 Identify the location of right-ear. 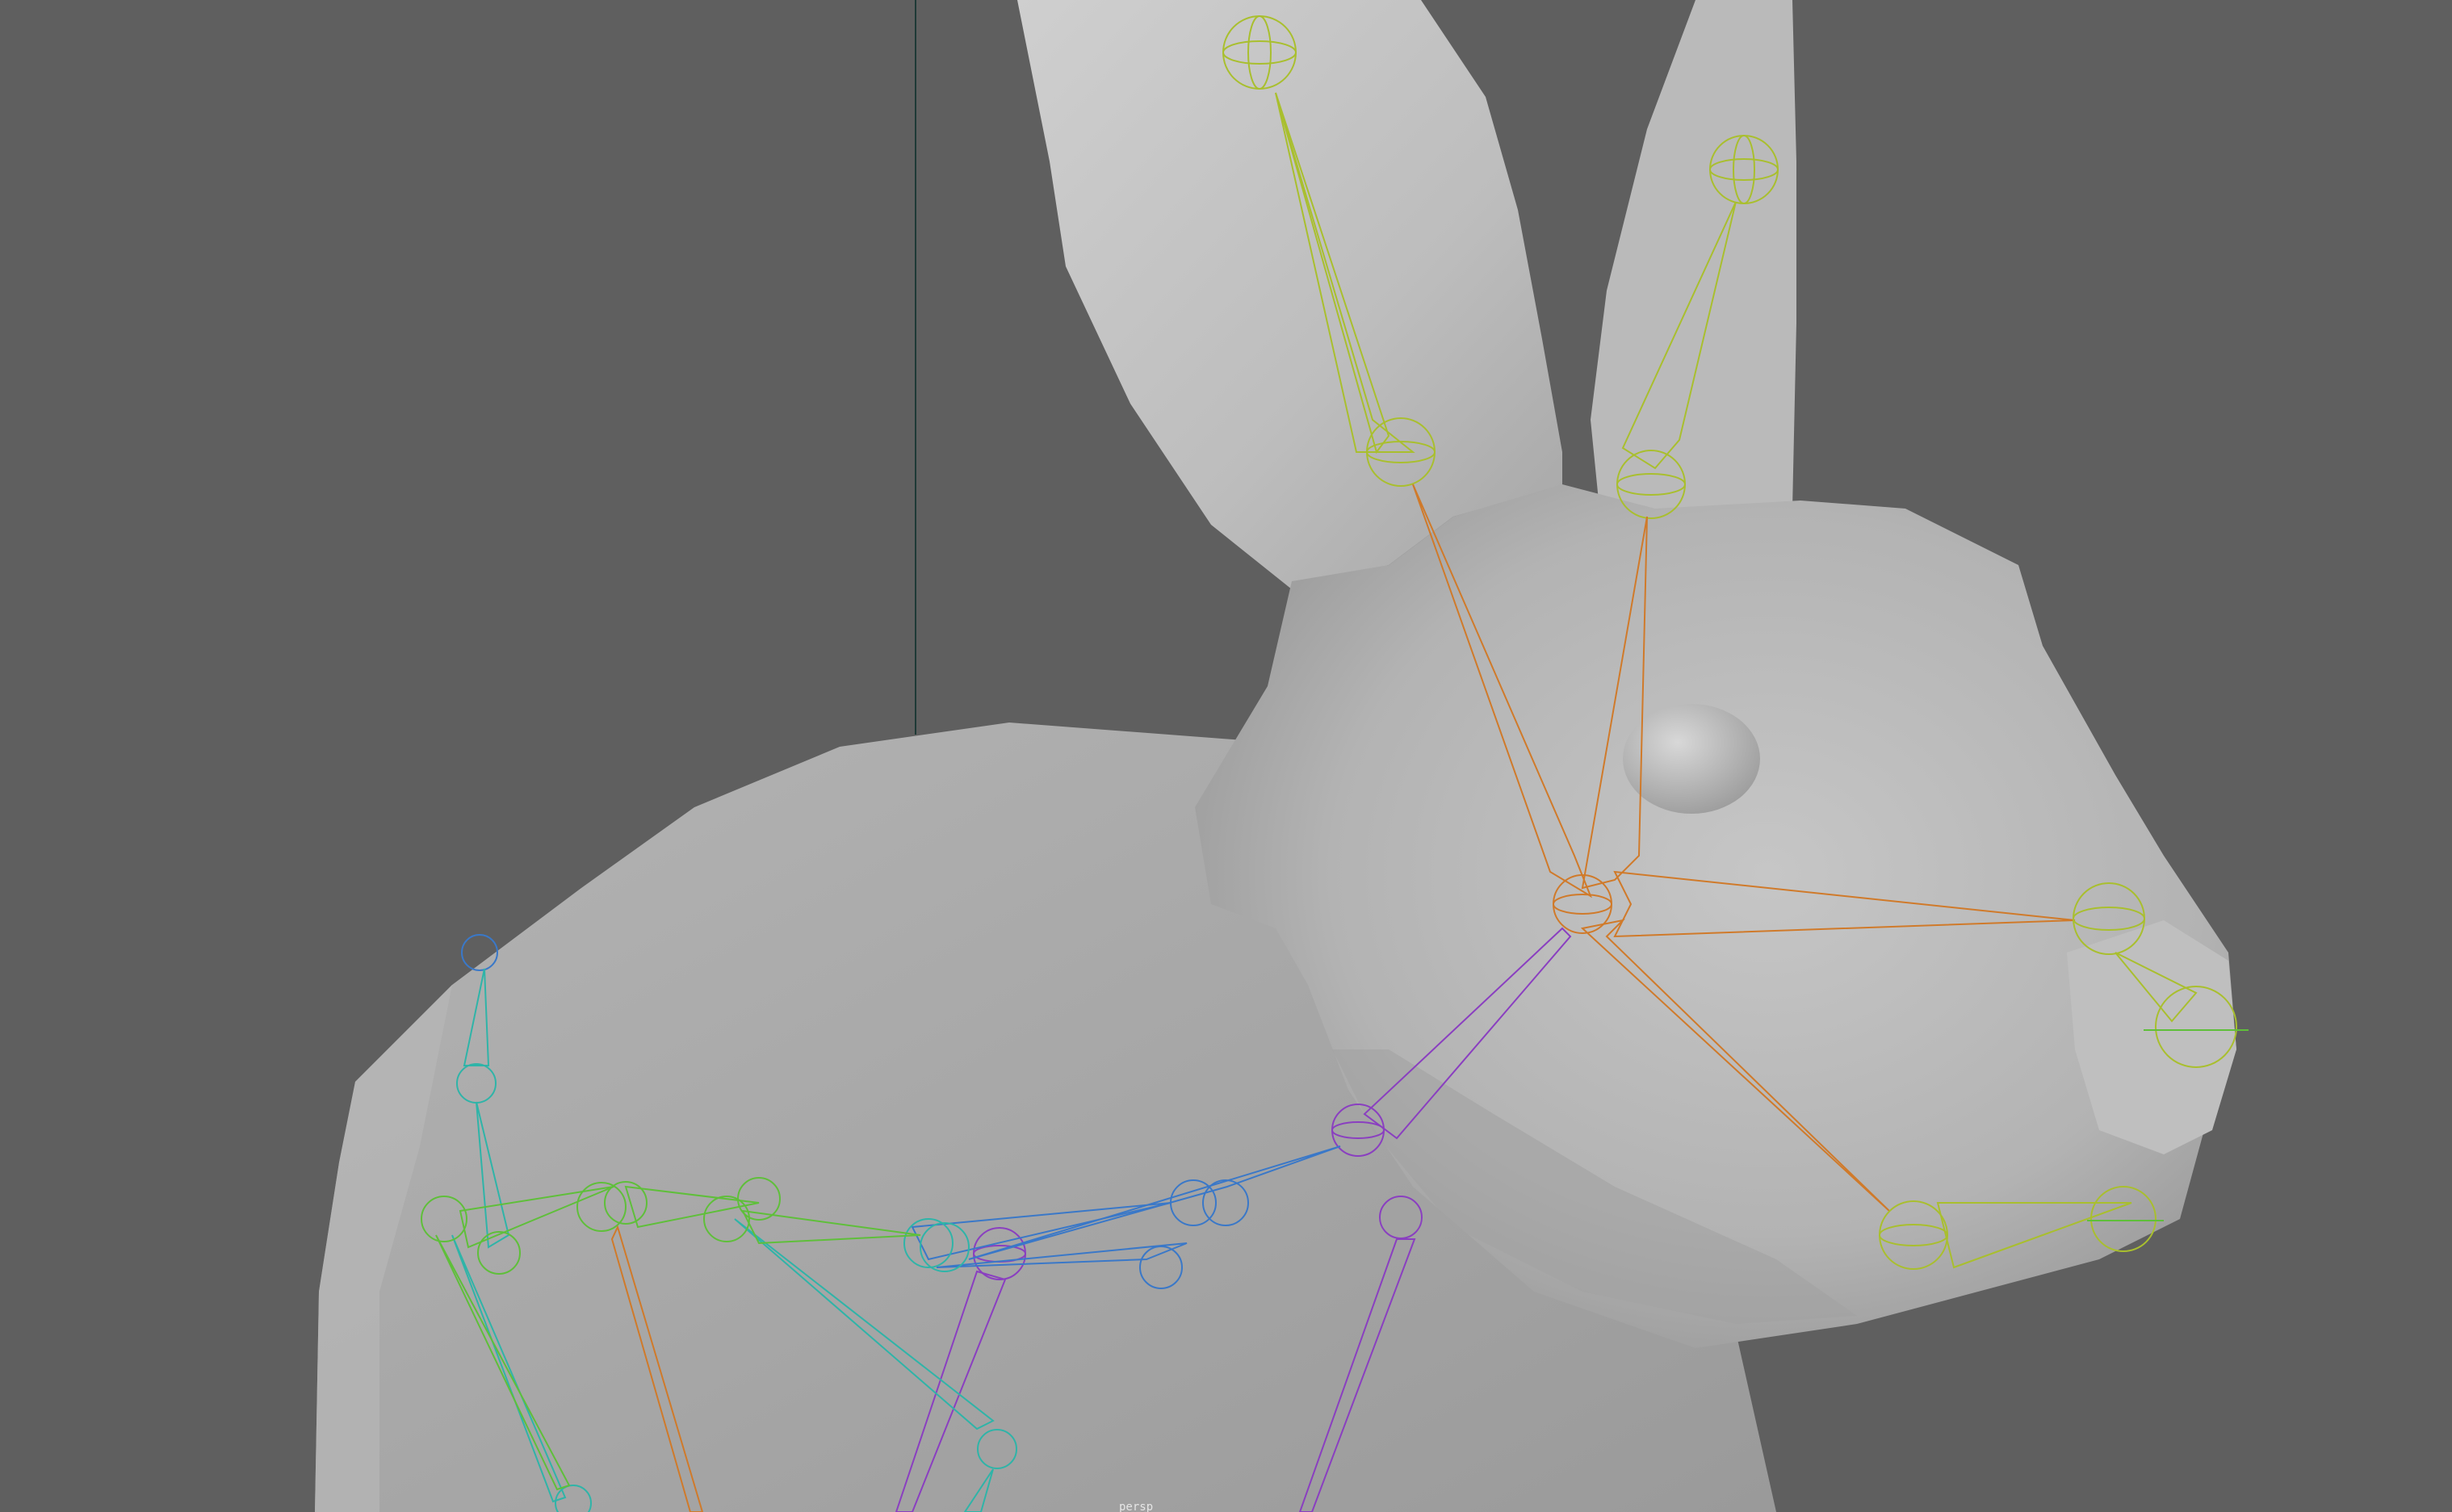
(1693, 258).